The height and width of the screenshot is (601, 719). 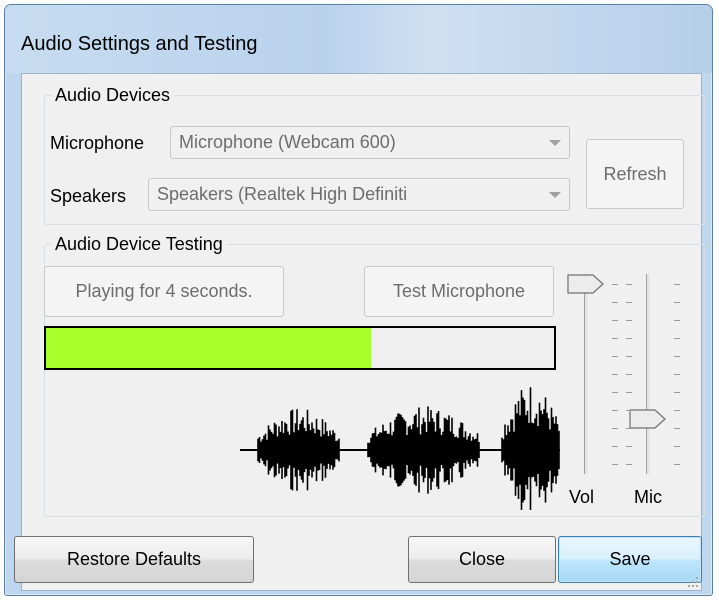 I want to click on restore-defaults-label: Restore Defaults, so click(x=134, y=559).